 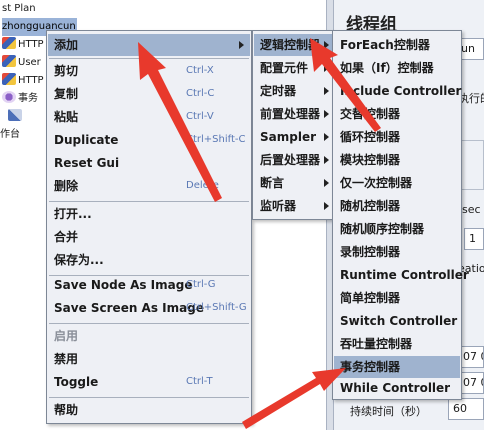 What do you see at coordinates (388, 411) in the screenshot?
I see `duration-label: 持续时间（秒）` at bounding box center [388, 411].